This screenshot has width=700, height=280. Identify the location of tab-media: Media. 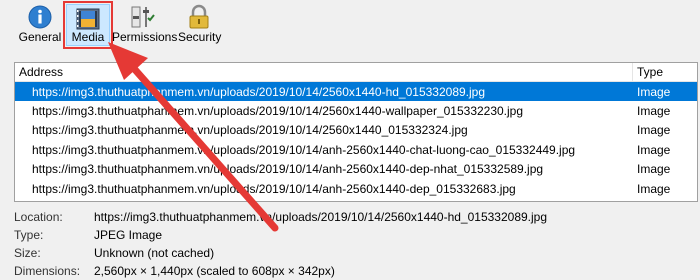
(88, 25).